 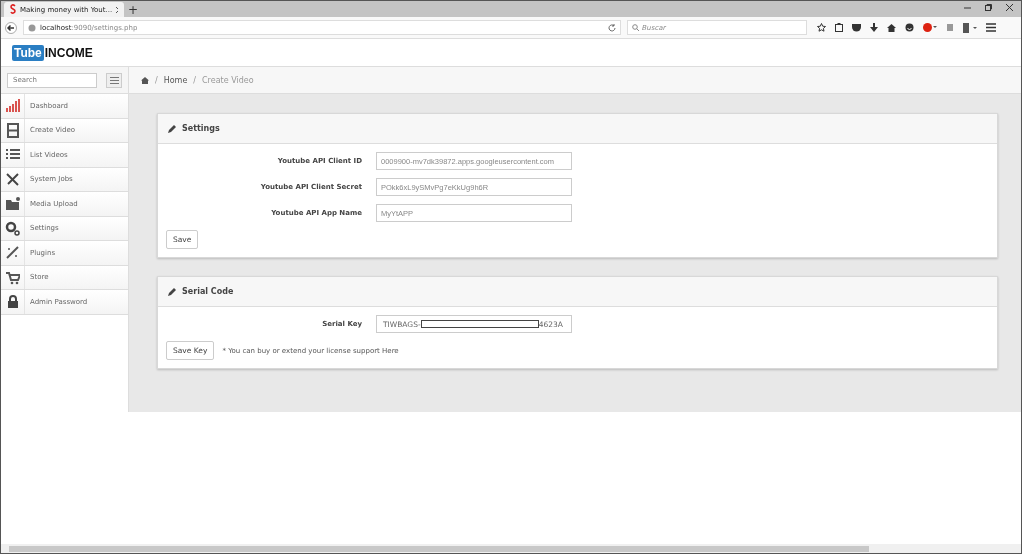 What do you see at coordinates (839, 27) in the screenshot?
I see `clipboard-icon` at bounding box center [839, 27].